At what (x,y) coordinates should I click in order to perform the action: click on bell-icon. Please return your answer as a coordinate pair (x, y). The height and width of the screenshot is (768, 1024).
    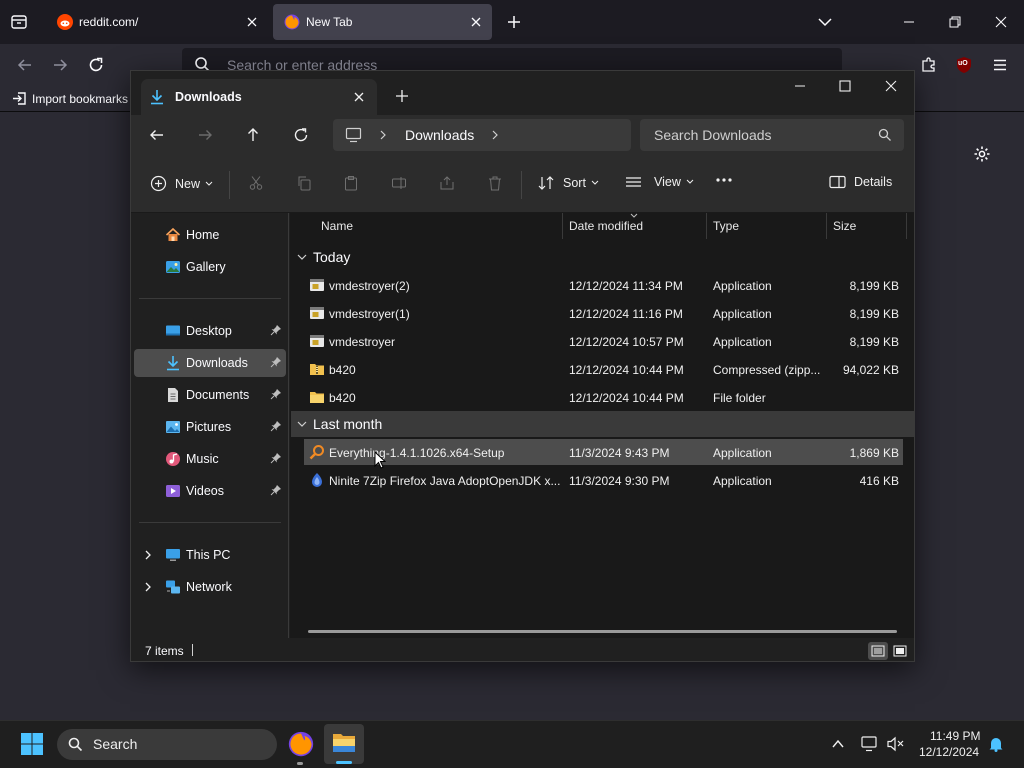
    Looking at the image, I should click on (996, 745).